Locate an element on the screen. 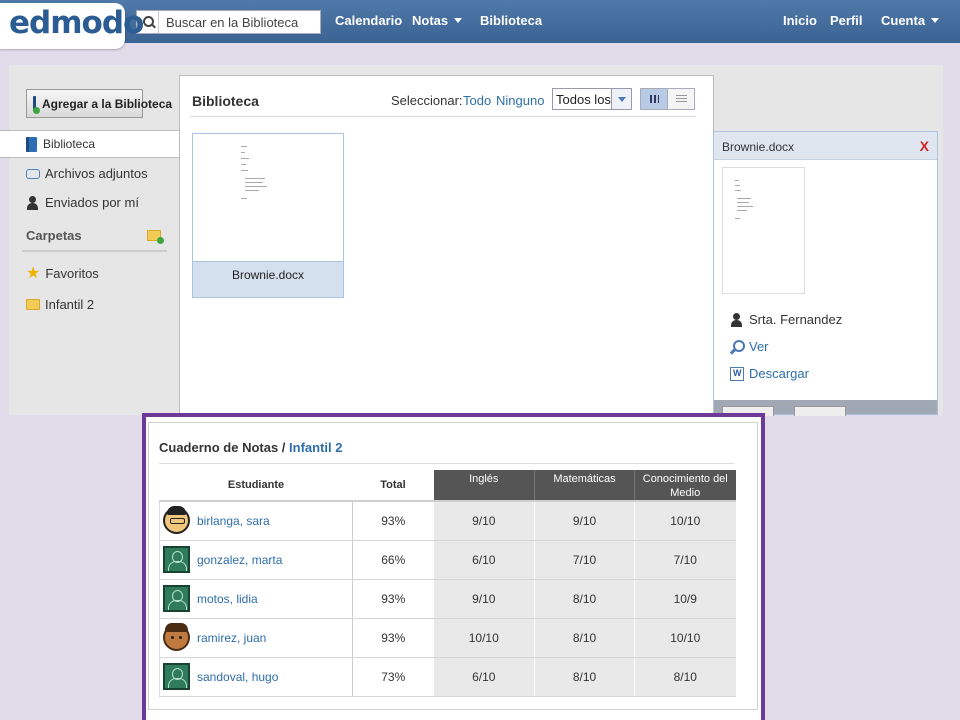 The image size is (960, 720). sidebar-item-archivos: Archivos adjuntos is located at coordinates (87, 173).